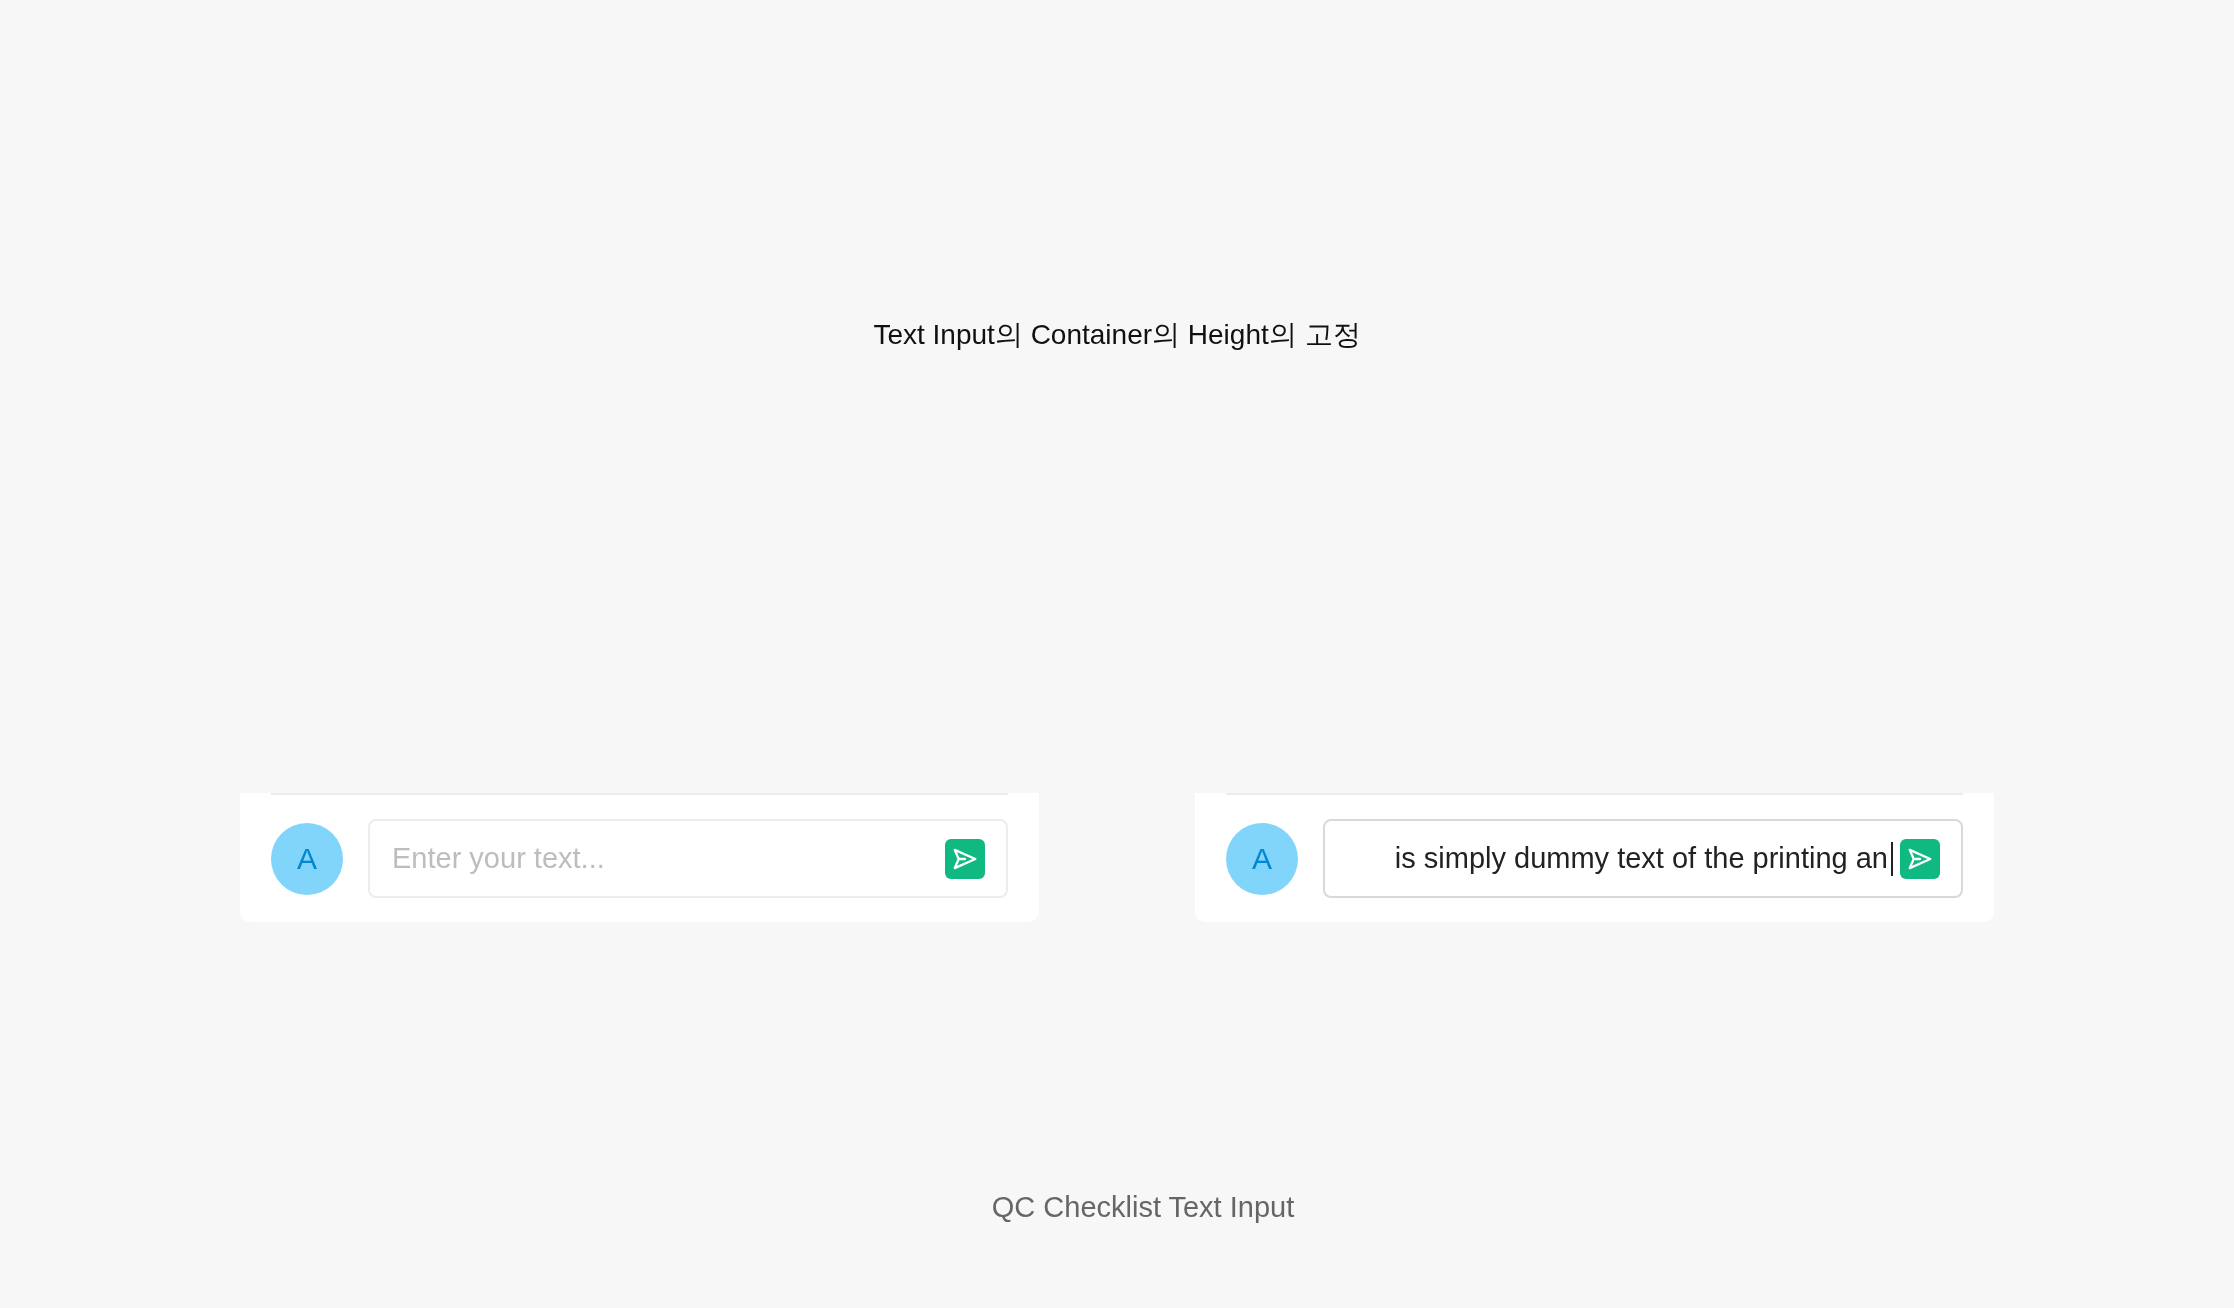 This screenshot has height=1308, width=2234. I want to click on text-input-field: is simply dummy text of the printing an, so click(1643, 858).